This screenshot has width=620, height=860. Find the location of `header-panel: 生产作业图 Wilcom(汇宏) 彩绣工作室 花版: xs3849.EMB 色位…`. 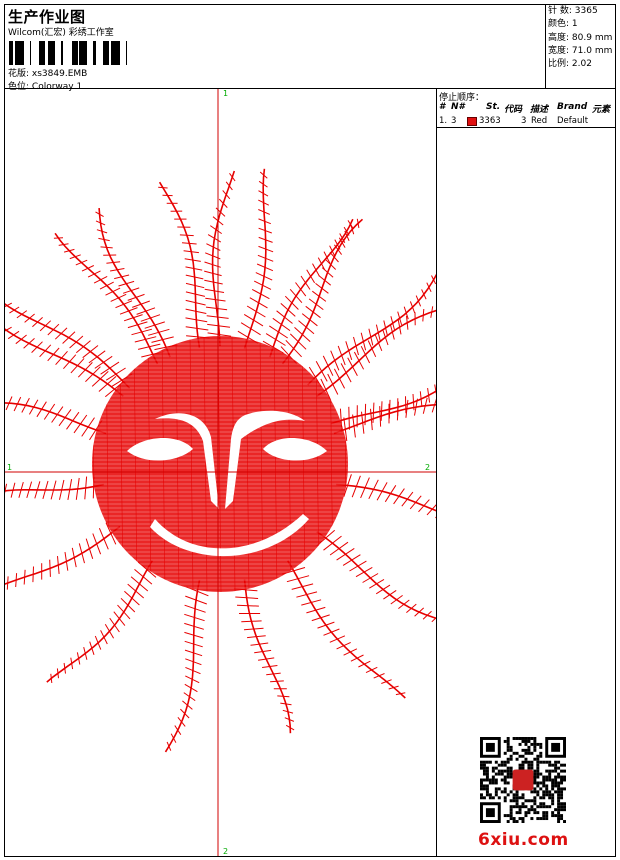

header-panel: 生产作业图 Wilcom(汇宏) 彩绣工作室 花版: xs3849.EMB 色位… is located at coordinates (275, 48).